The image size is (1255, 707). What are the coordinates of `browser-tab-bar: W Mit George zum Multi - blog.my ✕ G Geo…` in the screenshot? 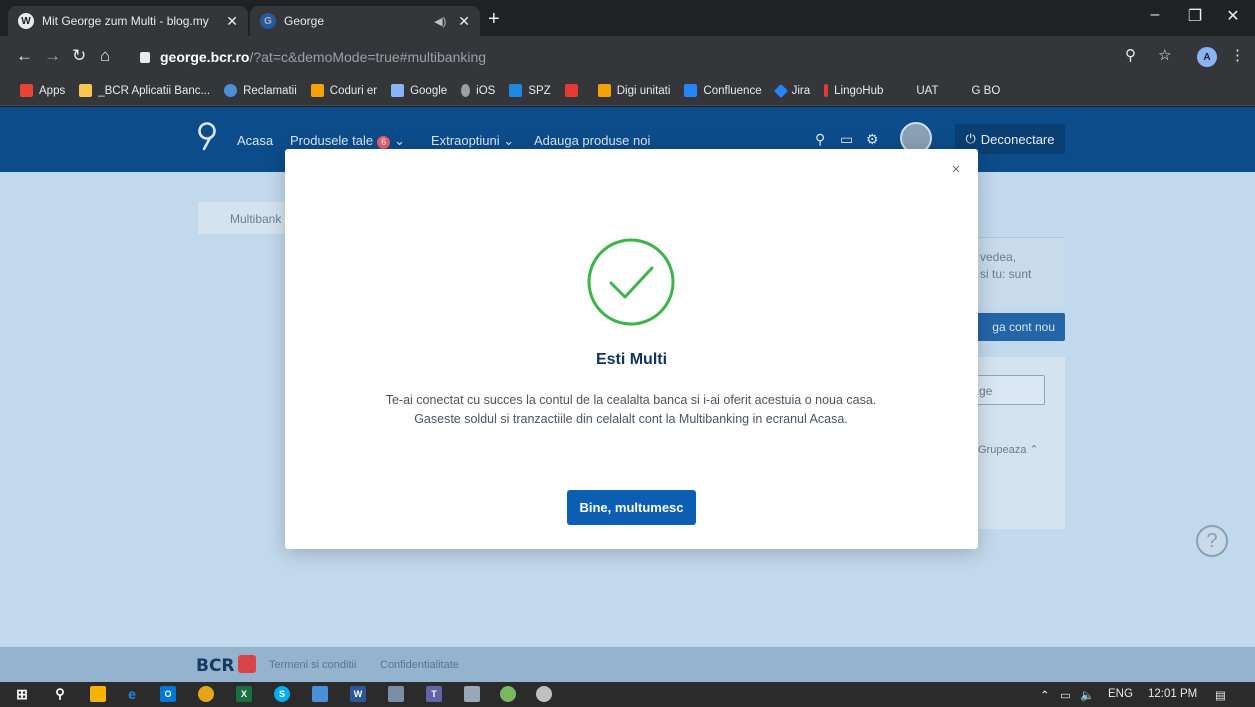 It's located at (627, 18).